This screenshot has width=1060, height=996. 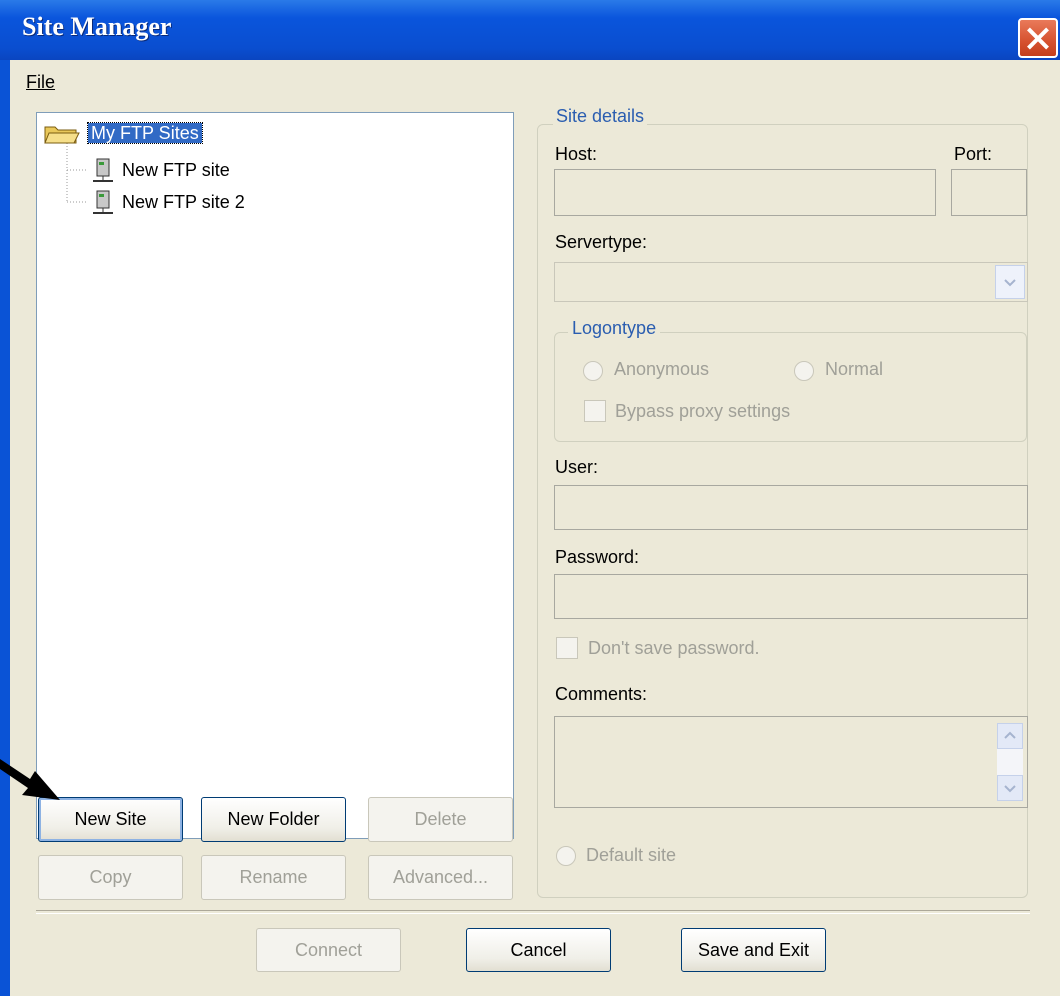 What do you see at coordinates (703, 411) in the screenshot?
I see `bypass-proxy-label: Bypass proxy settings` at bounding box center [703, 411].